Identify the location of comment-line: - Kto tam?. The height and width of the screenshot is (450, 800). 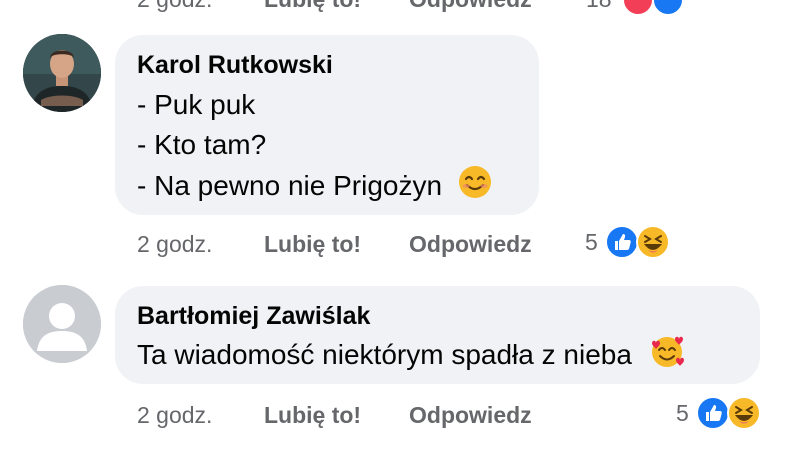
(202, 144).